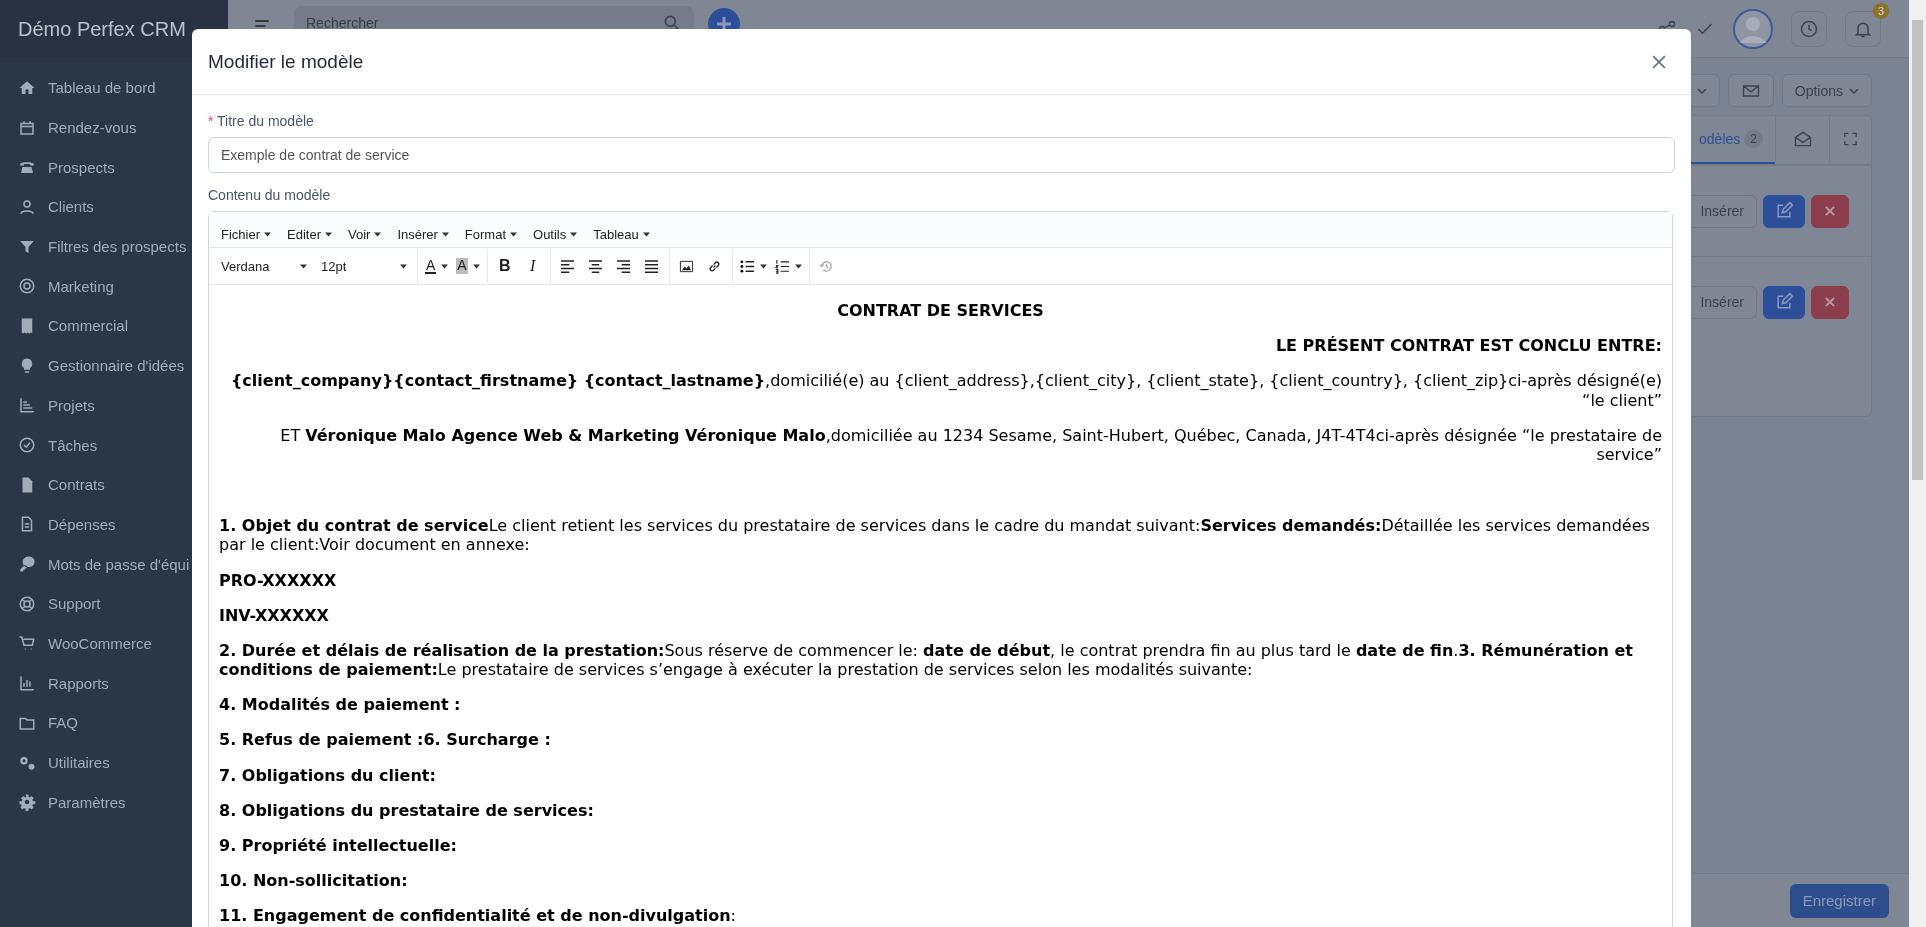 The image size is (1926, 927). I want to click on document-paragraph: 11. Engagement de confidentialité et de non-divulgation:, so click(478, 916).